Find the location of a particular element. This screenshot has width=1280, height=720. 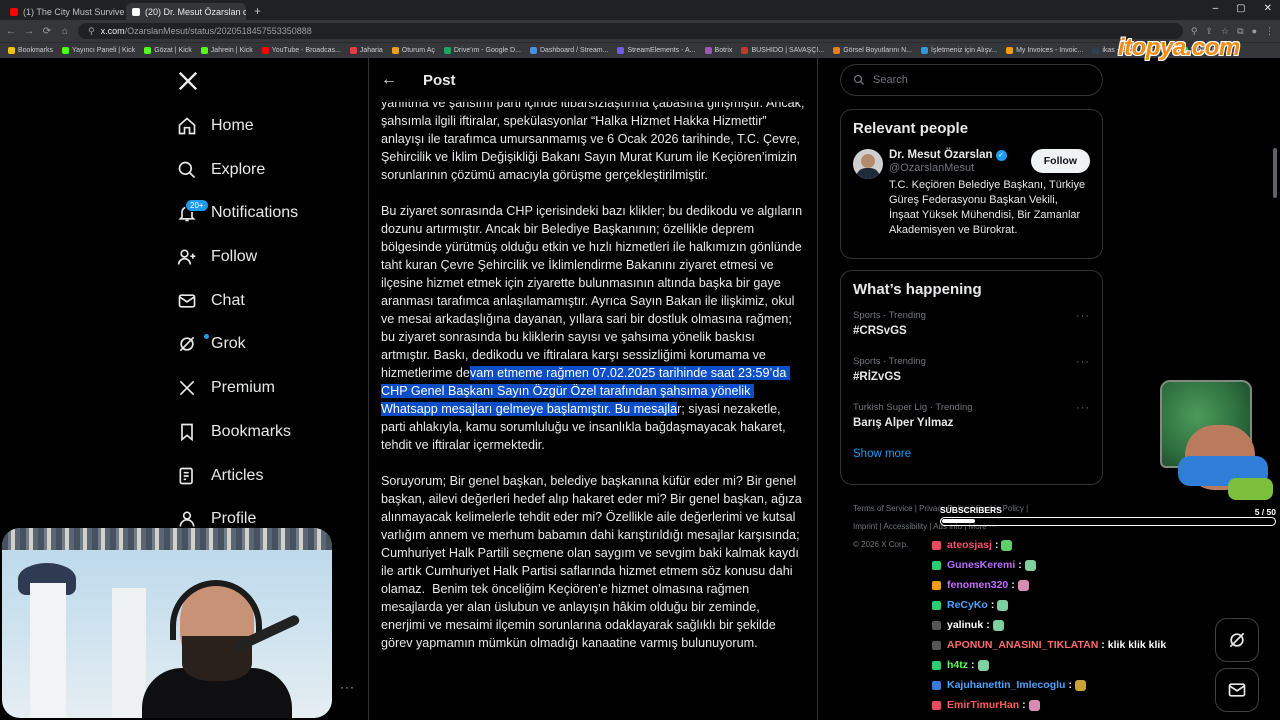

webcam-overlay is located at coordinates (167, 623).